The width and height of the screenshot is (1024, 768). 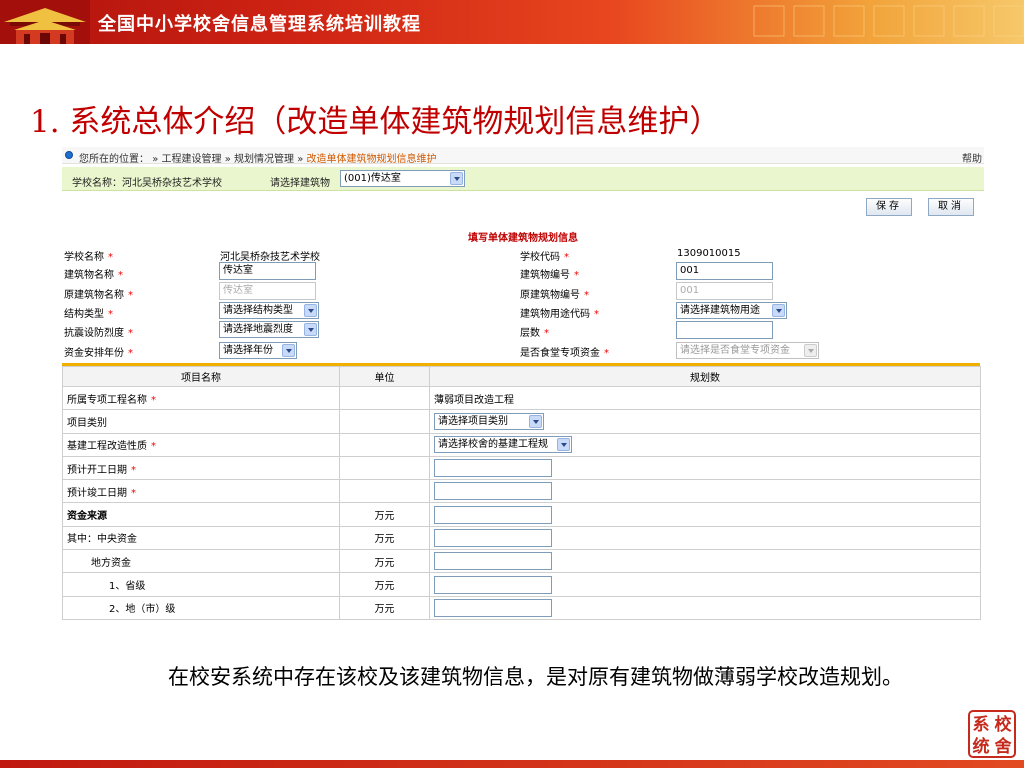 What do you see at coordinates (87, 423) in the screenshot?
I see `row-name: 项目类别` at bounding box center [87, 423].